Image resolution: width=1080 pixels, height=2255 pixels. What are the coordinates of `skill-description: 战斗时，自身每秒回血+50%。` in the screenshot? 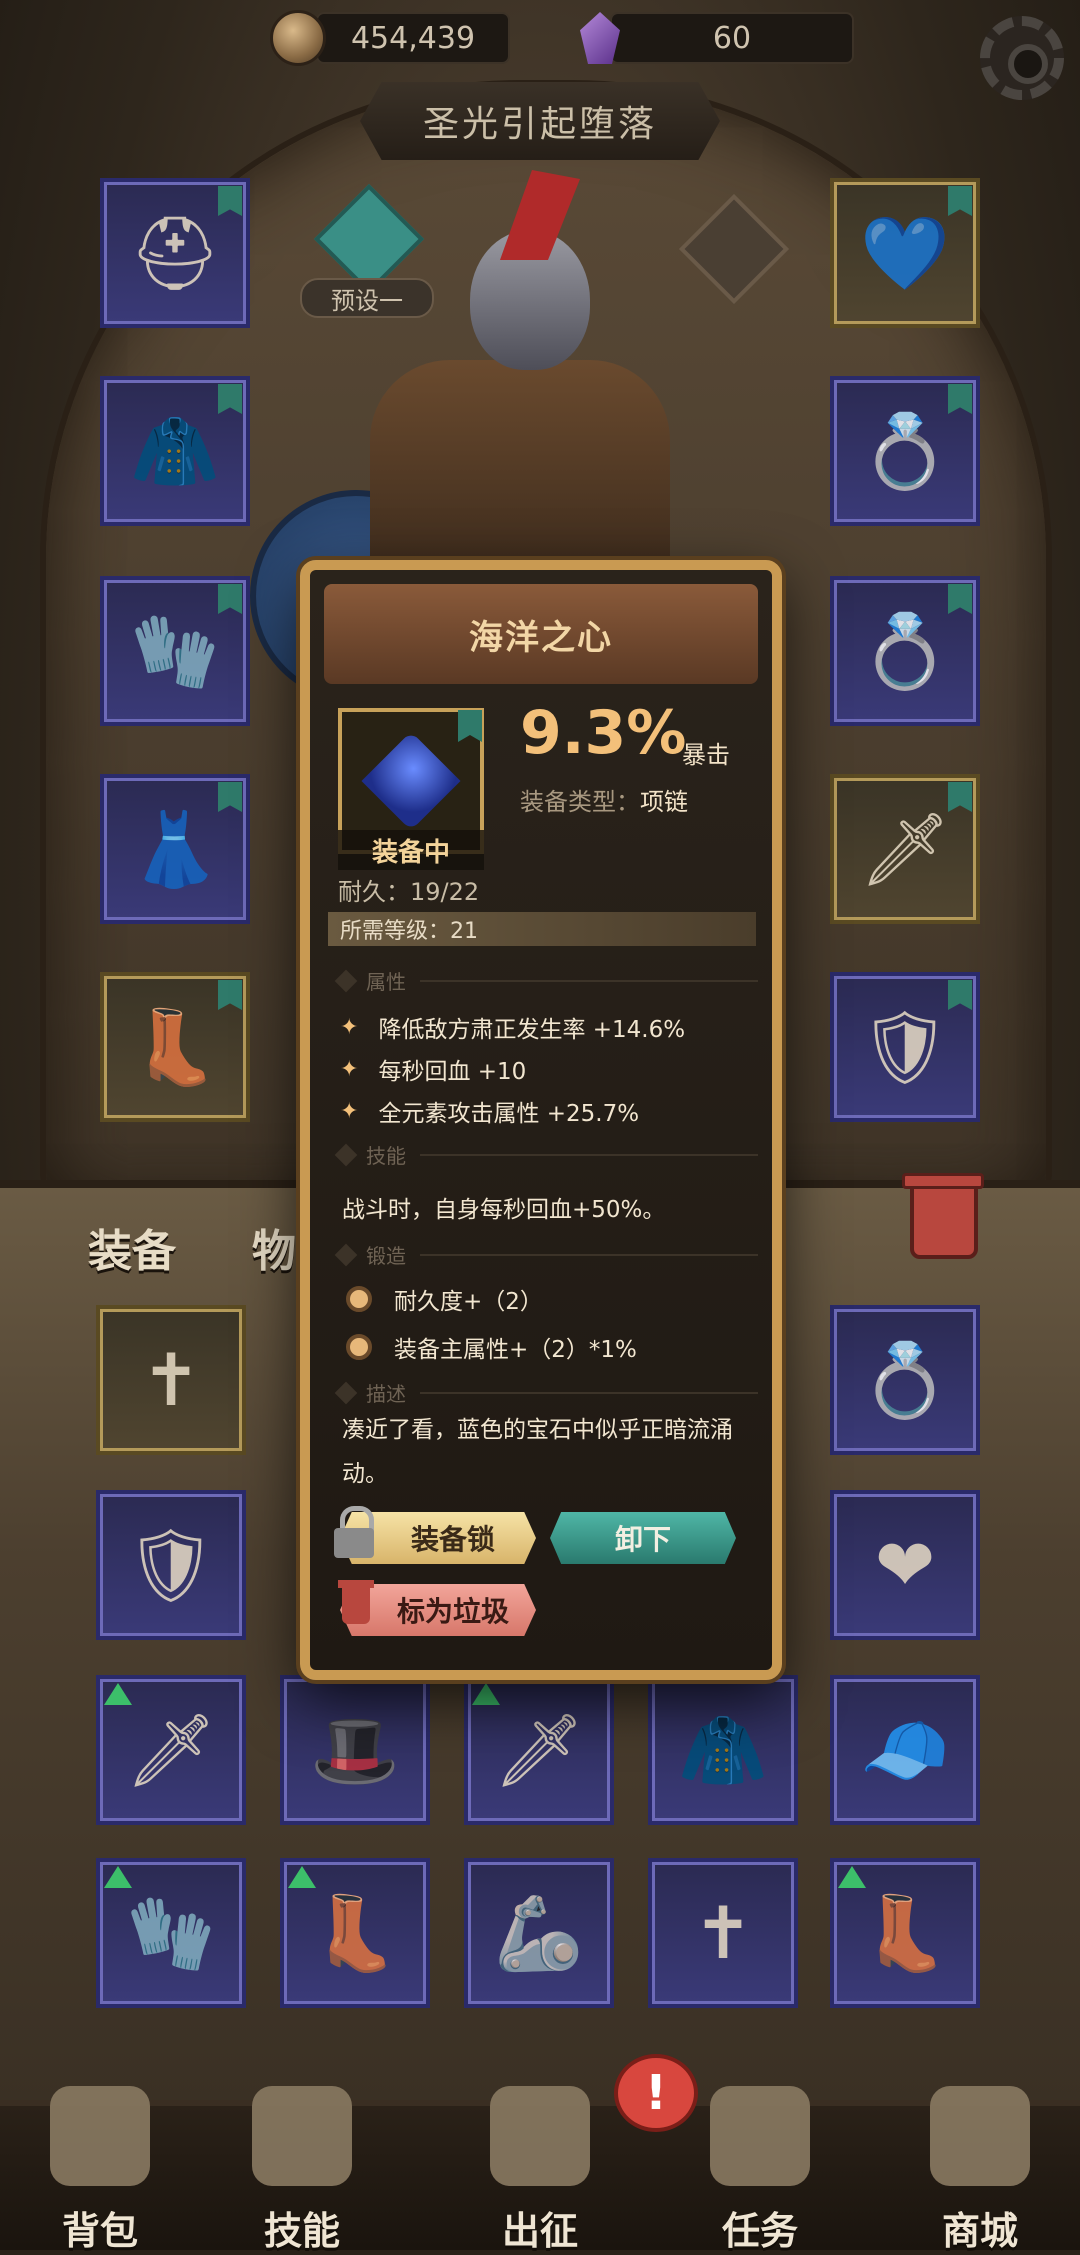 It's located at (504, 1210).